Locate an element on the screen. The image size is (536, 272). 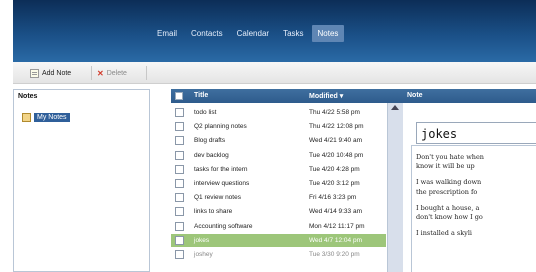
row-title: Q2 planning notes is located at coordinates (220, 127).